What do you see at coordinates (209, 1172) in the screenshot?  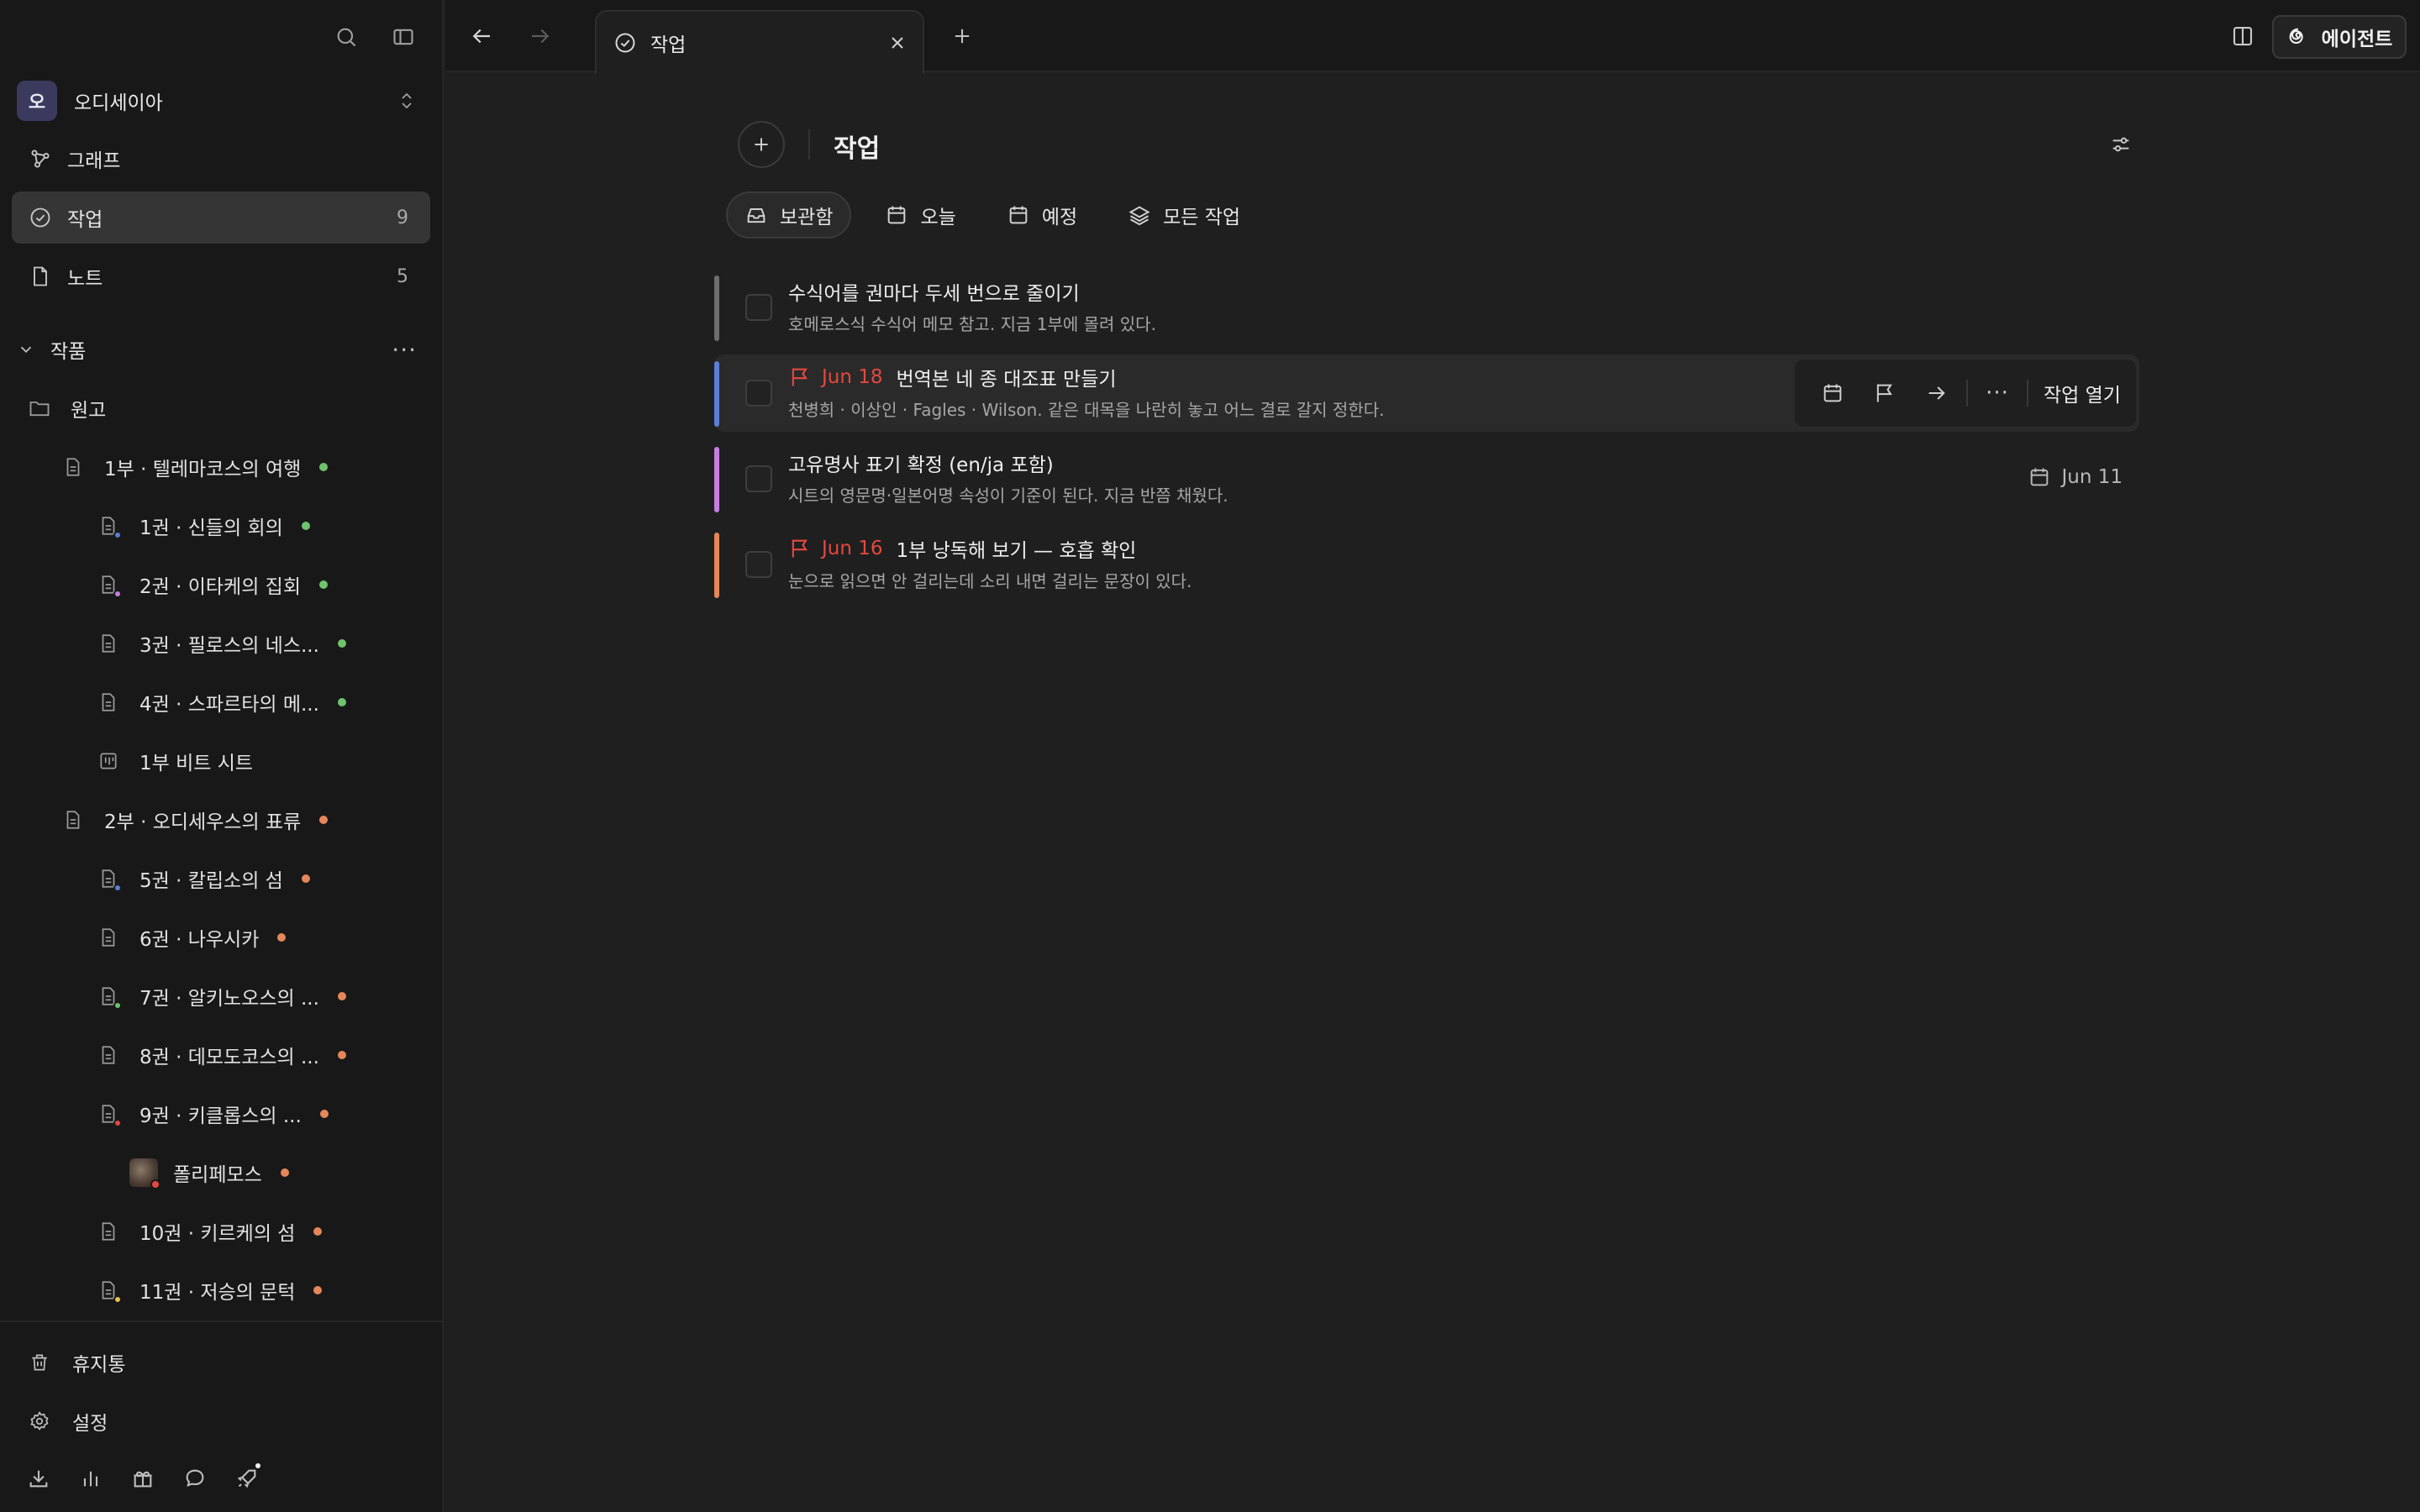 I see `tree-item: 폴리페모스` at bounding box center [209, 1172].